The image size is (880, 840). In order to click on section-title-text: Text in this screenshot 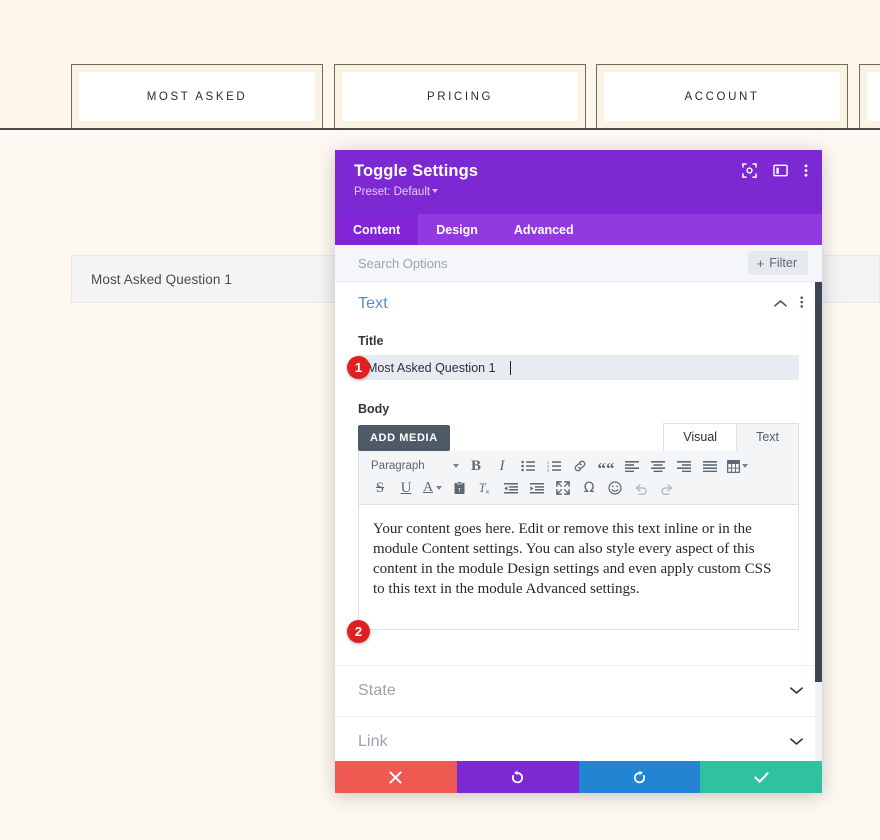, I will do `click(373, 303)`.